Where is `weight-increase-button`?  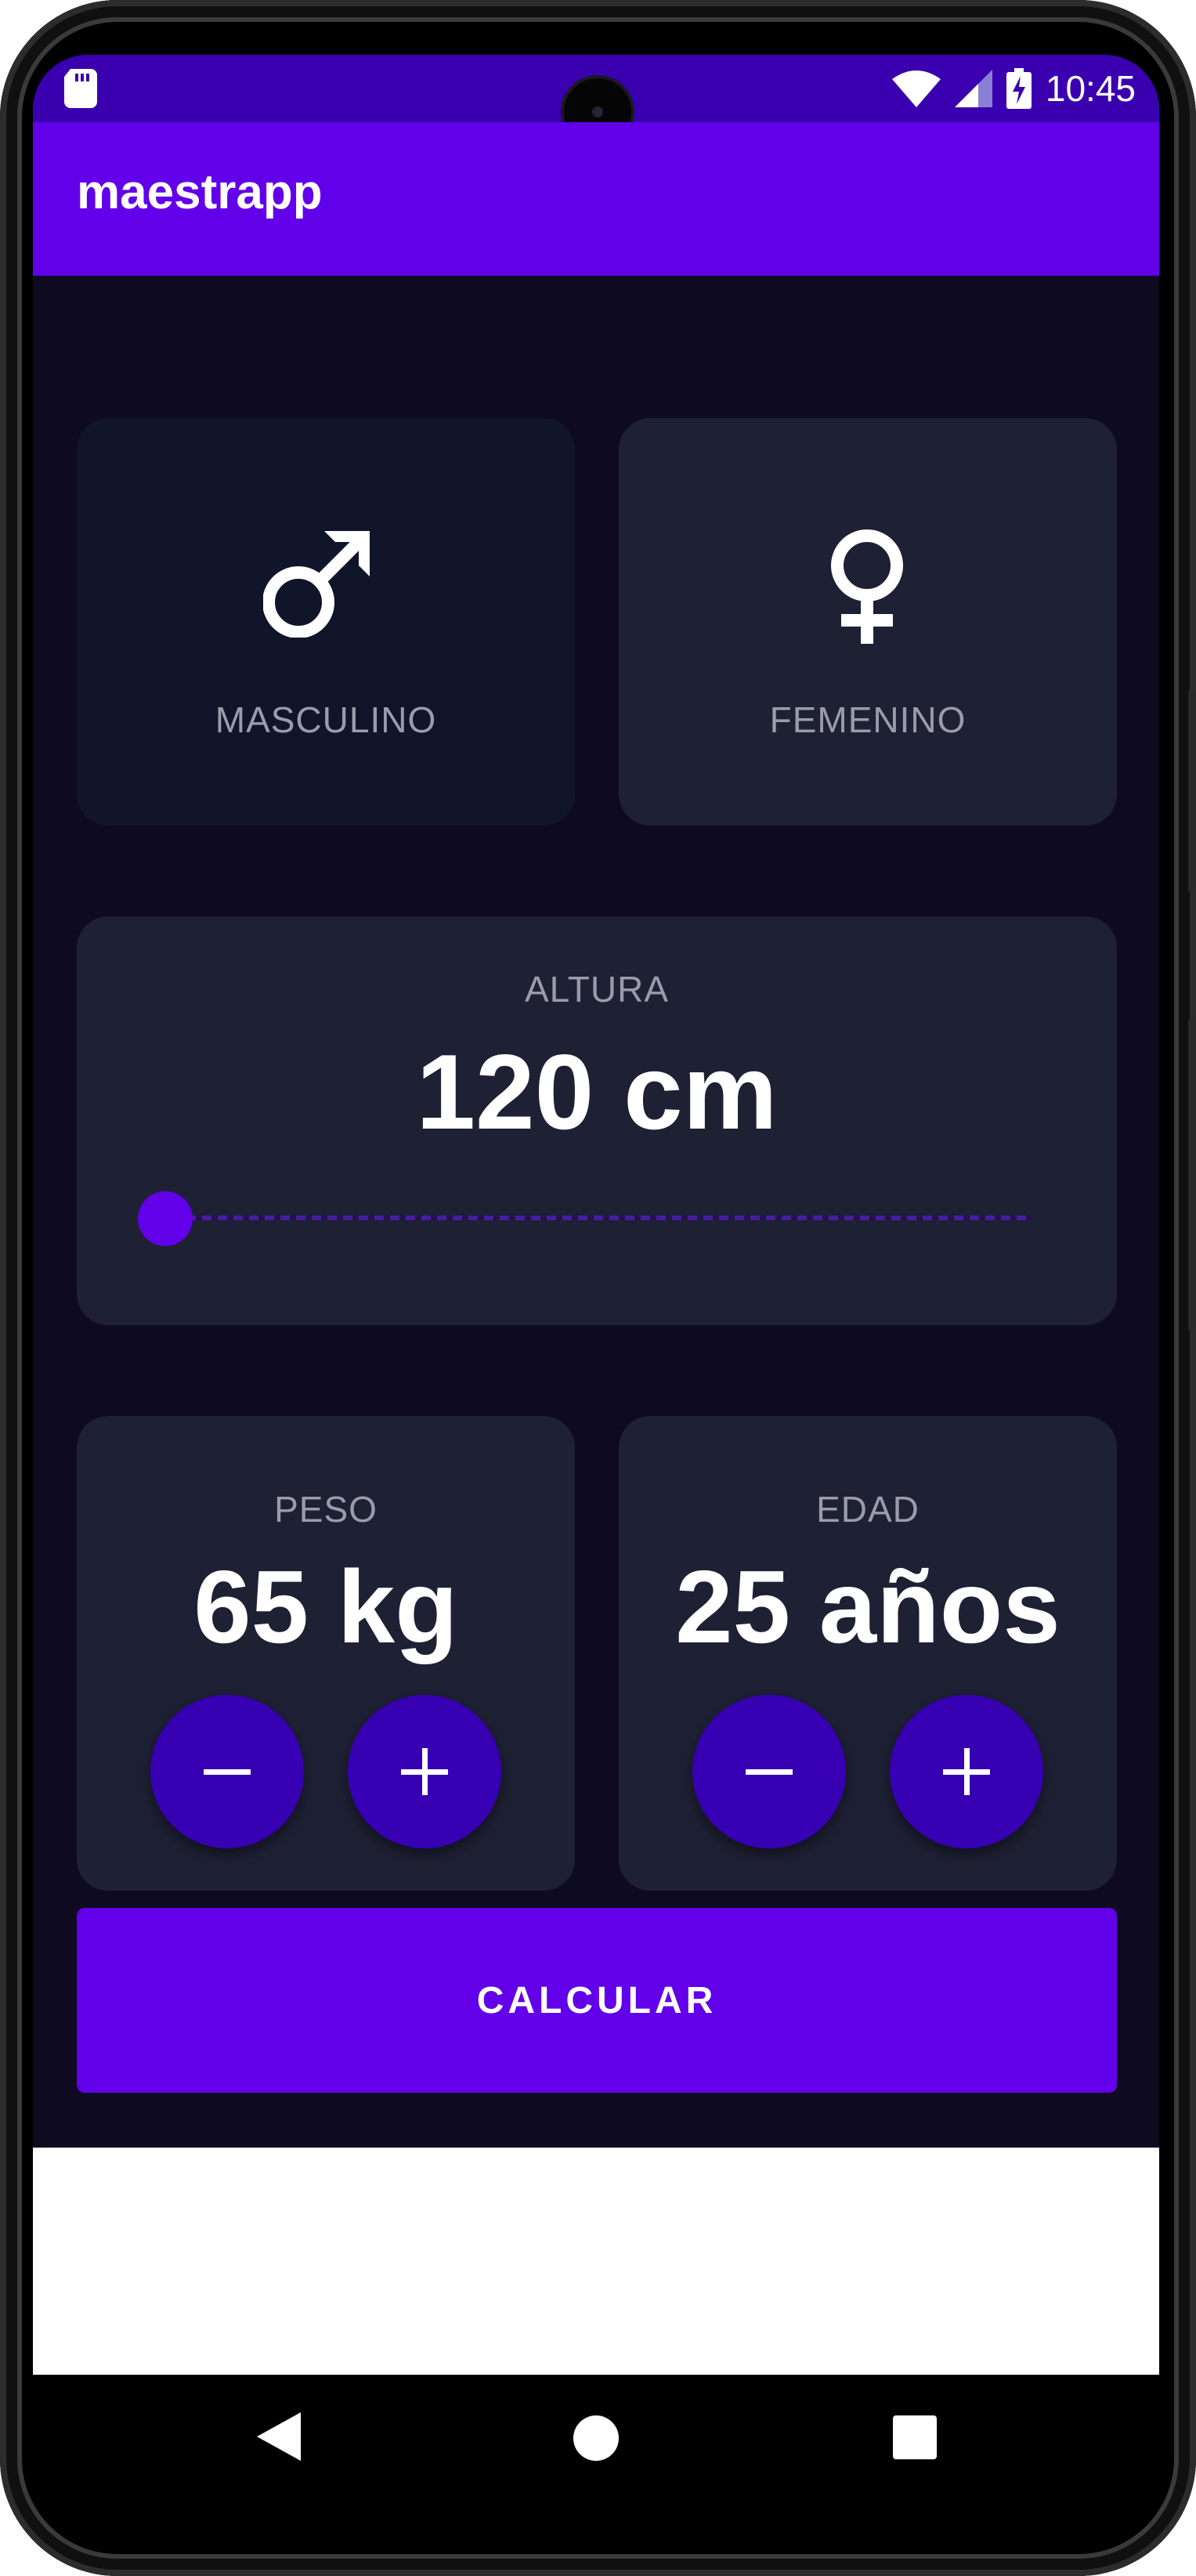
weight-increase-button is located at coordinates (424, 1771).